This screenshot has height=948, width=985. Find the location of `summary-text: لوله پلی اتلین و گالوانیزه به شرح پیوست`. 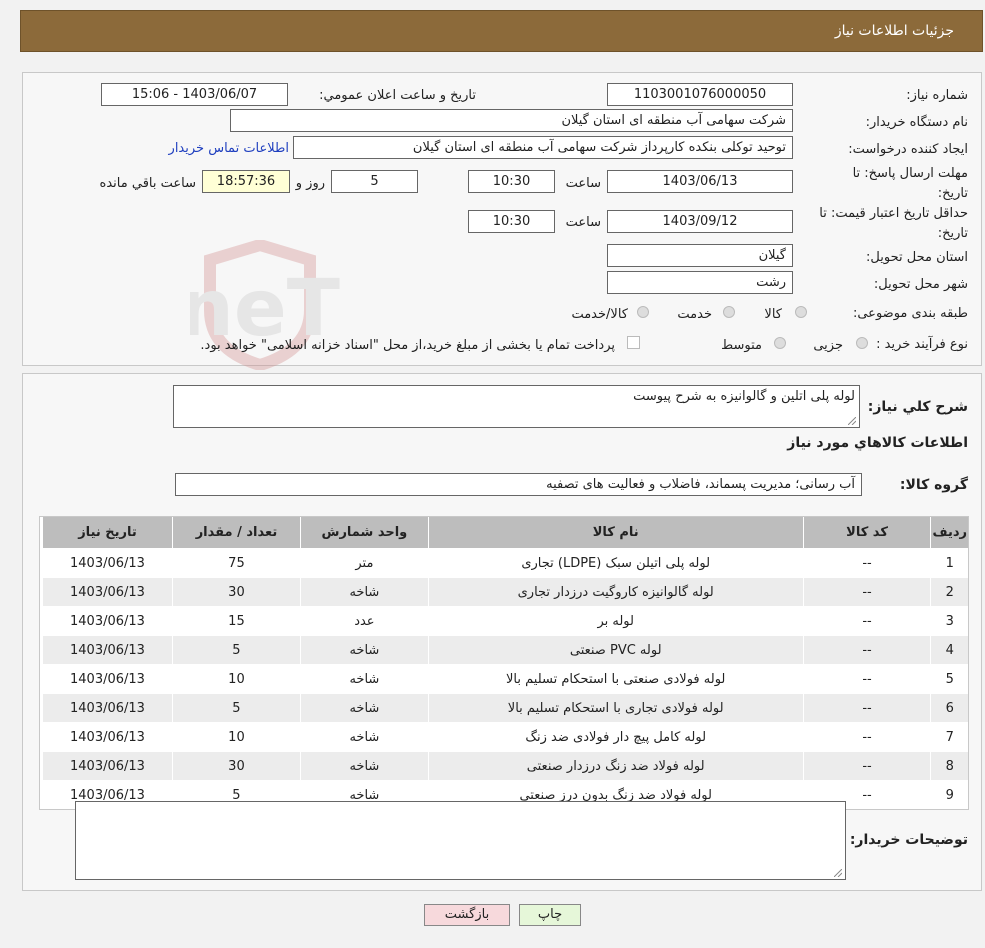

summary-text: لوله پلی اتلین و گالوانیزه به شرح پیوست is located at coordinates (744, 396).